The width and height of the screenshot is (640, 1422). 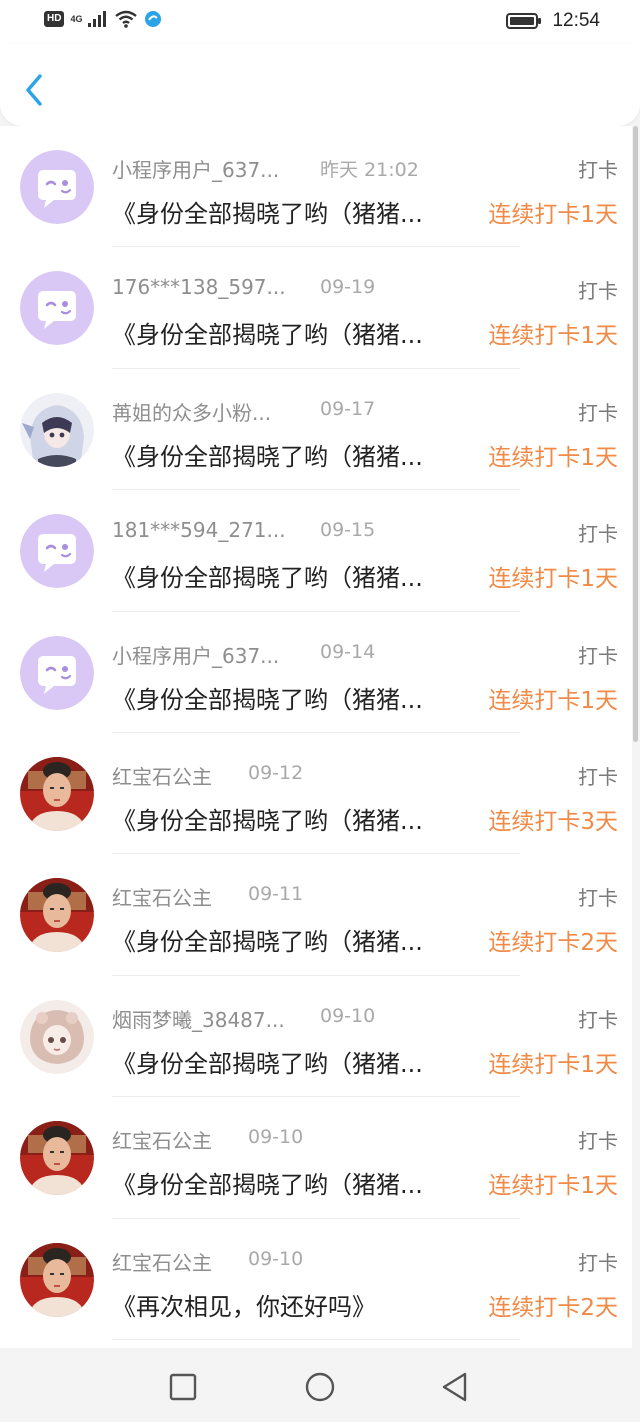 I want to click on list-item: 红宝石公主 09-11 打卡《身份全部揭晓了哟（猪猪... 连续打卡2天, so click(x=316, y=915).